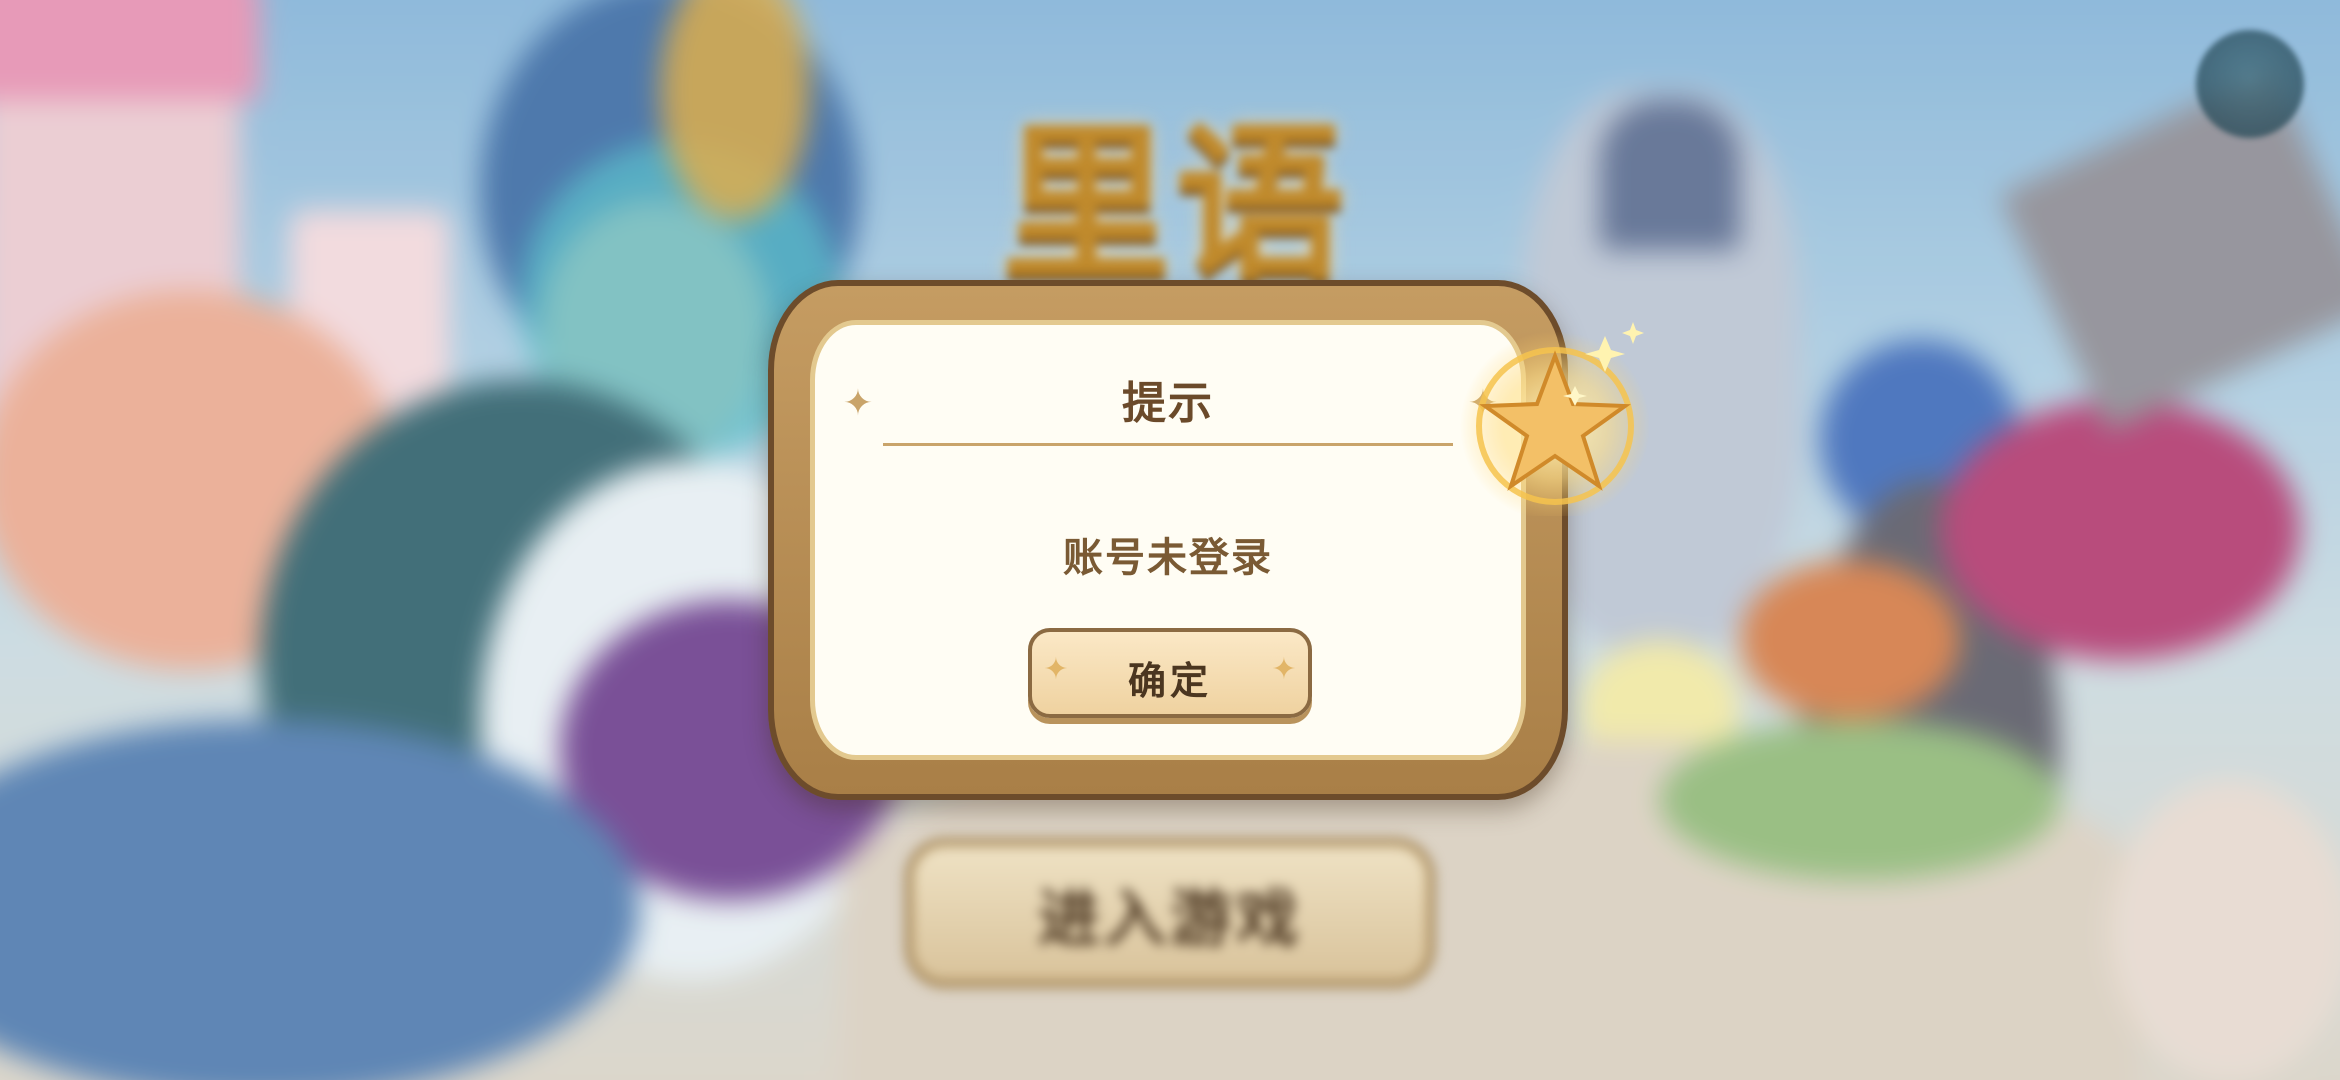 The height and width of the screenshot is (1080, 2340). I want to click on menu-icon, so click(2250, 84).